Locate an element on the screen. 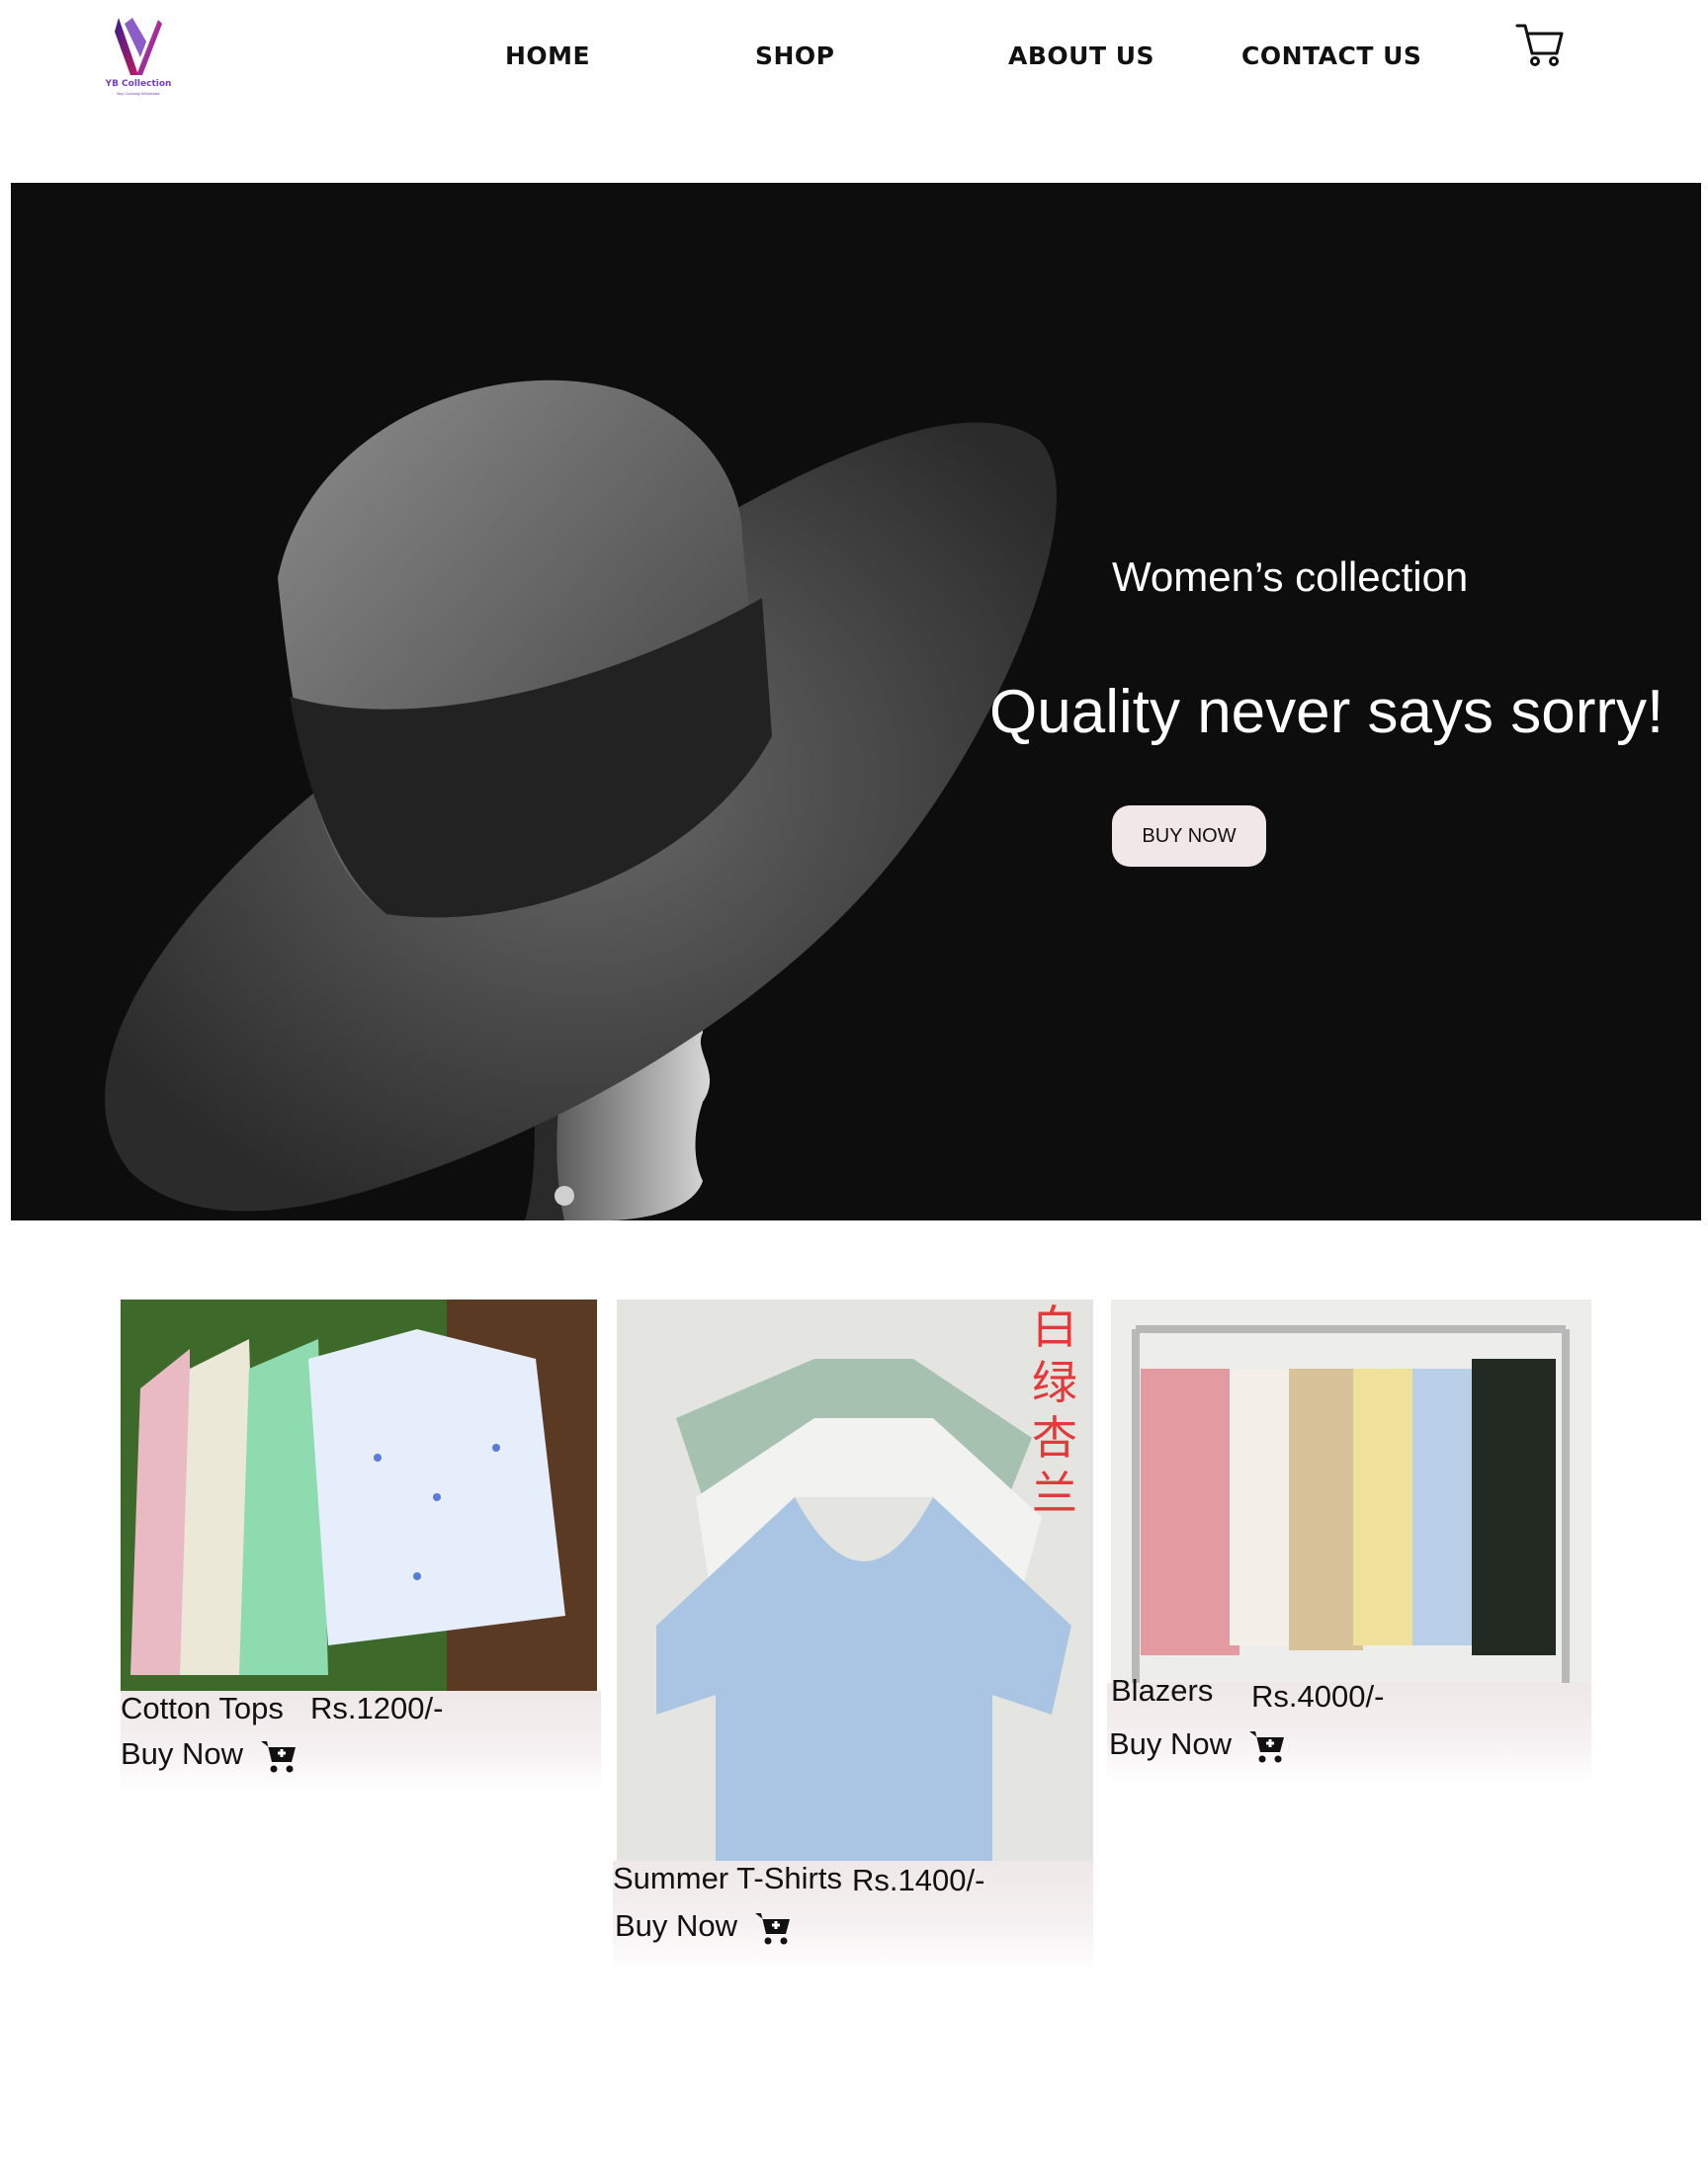 Image resolution: width=1708 pixels, height=2184 pixels. site-logo: YB Collection Buy Curiosity Wholesale is located at coordinates (138, 55).